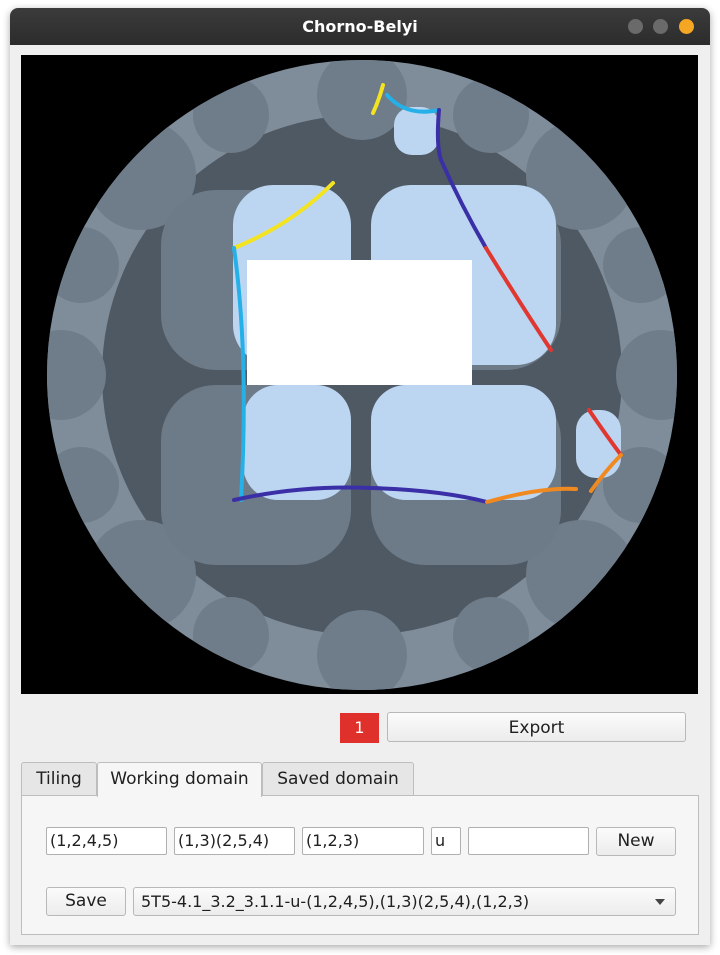 This screenshot has height=955, width=720. What do you see at coordinates (234, 841) in the screenshot?
I see `sigma1-input: (1,3)(2,5,4)` at bounding box center [234, 841].